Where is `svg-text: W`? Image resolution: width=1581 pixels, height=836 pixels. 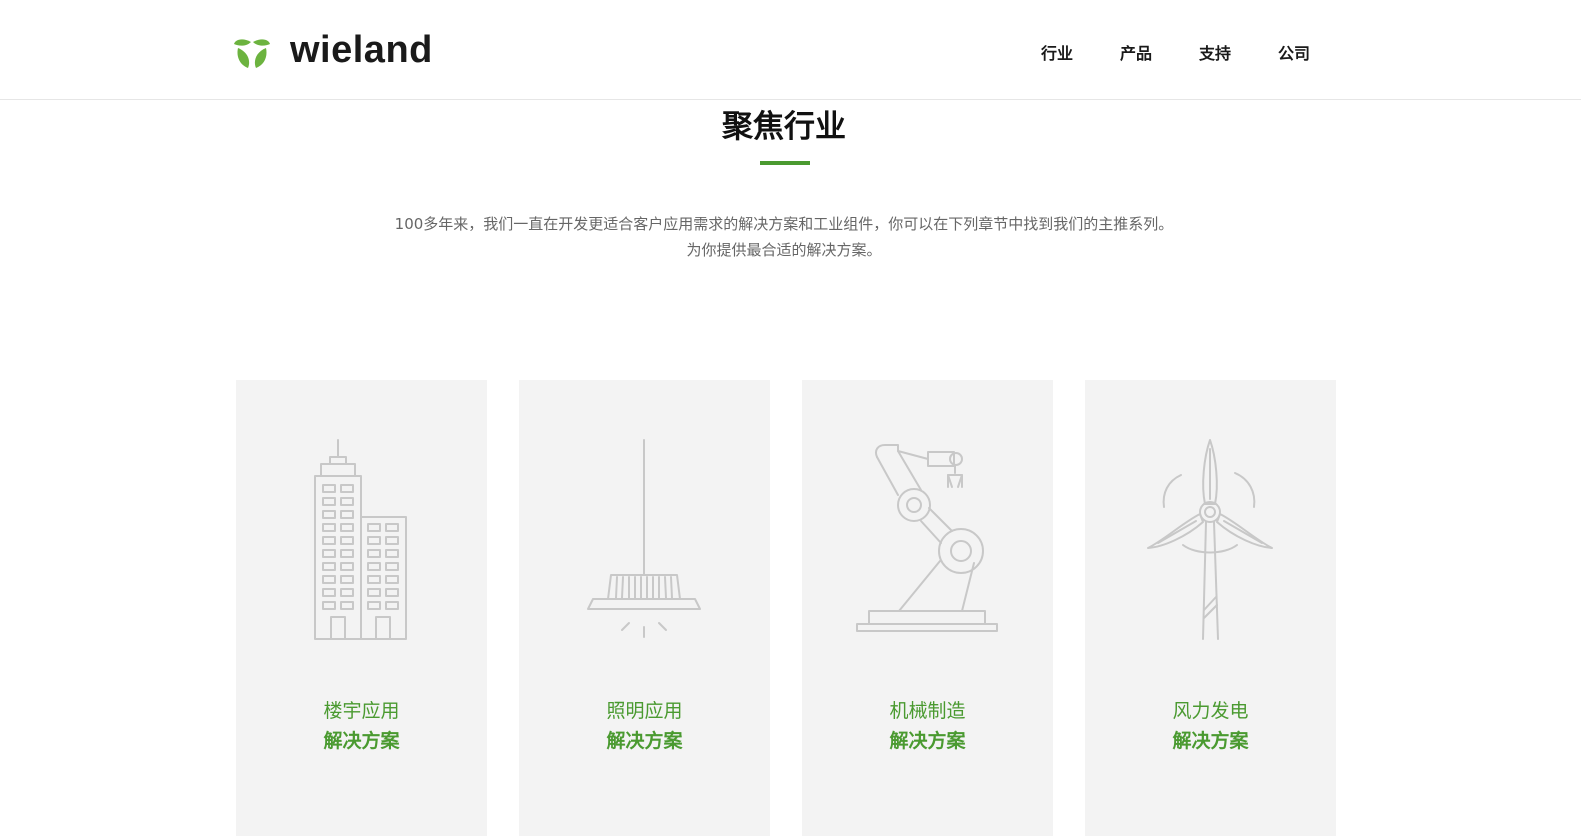 svg-text: W is located at coordinates (252, 53).